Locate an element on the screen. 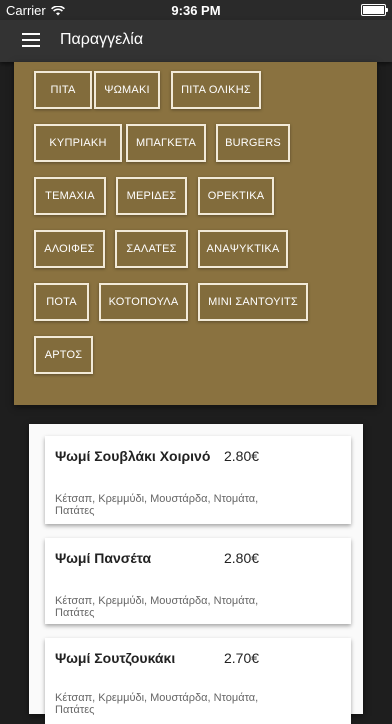 The height and width of the screenshot is (724, 392). status-time: 9:36 PM is located at coordinates (196, 10).